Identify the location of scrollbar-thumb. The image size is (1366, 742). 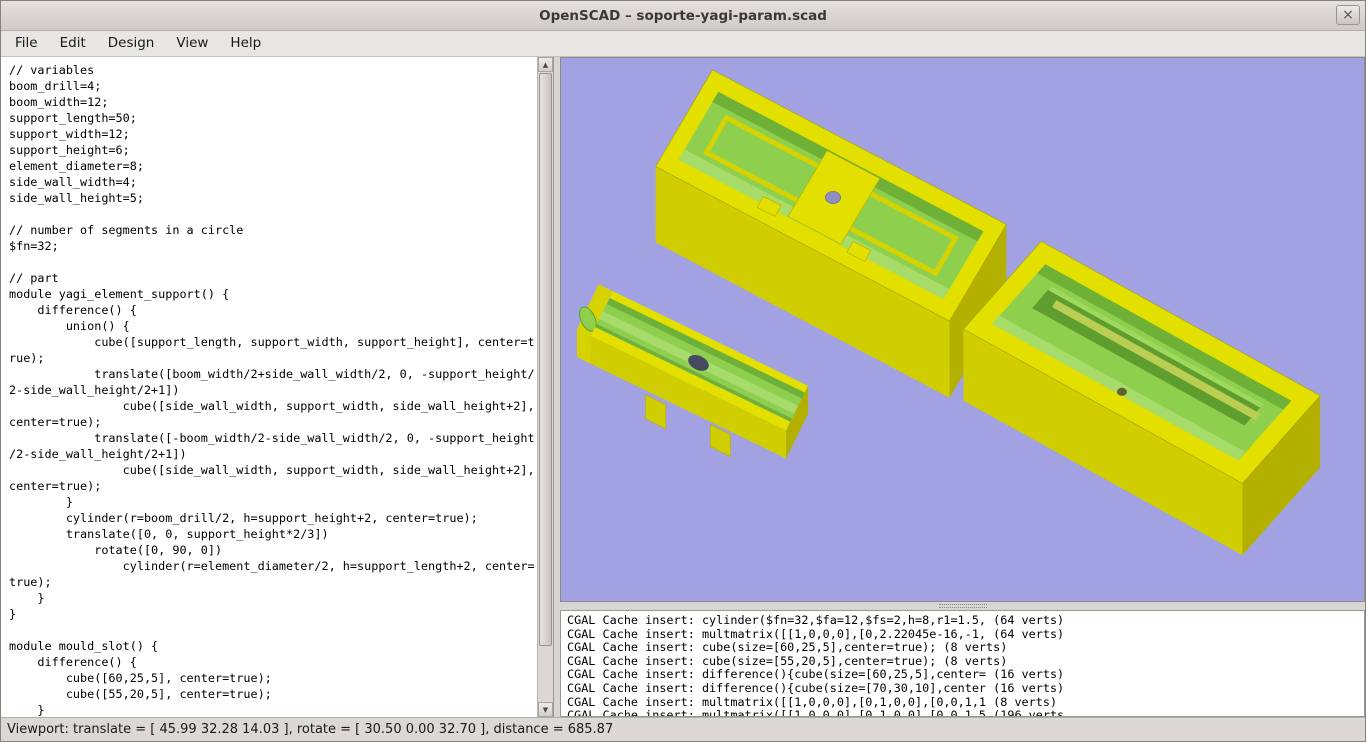
(545, 360).